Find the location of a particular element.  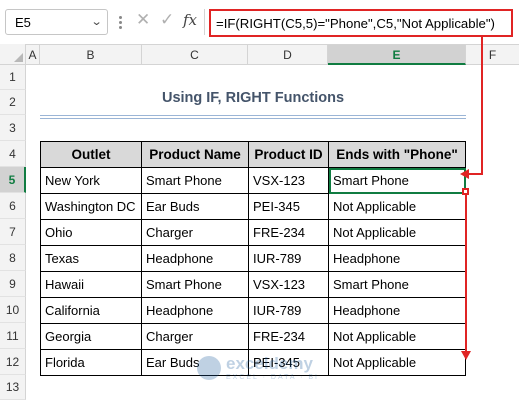

row-header-12: 12 is located at coordinates (13, 362).